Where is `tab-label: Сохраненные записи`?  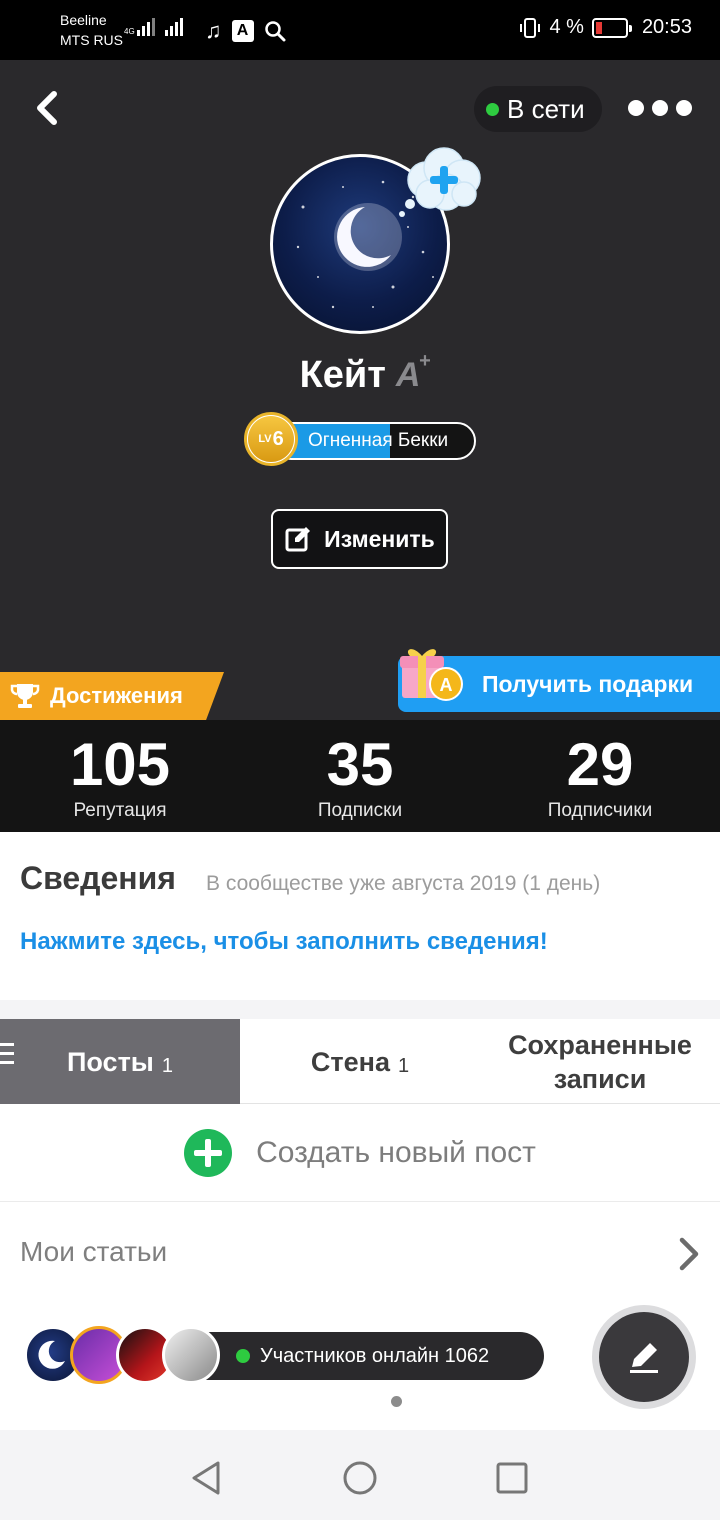
tab-label: Сохраненные записи is located at coordinates (600, 1061).